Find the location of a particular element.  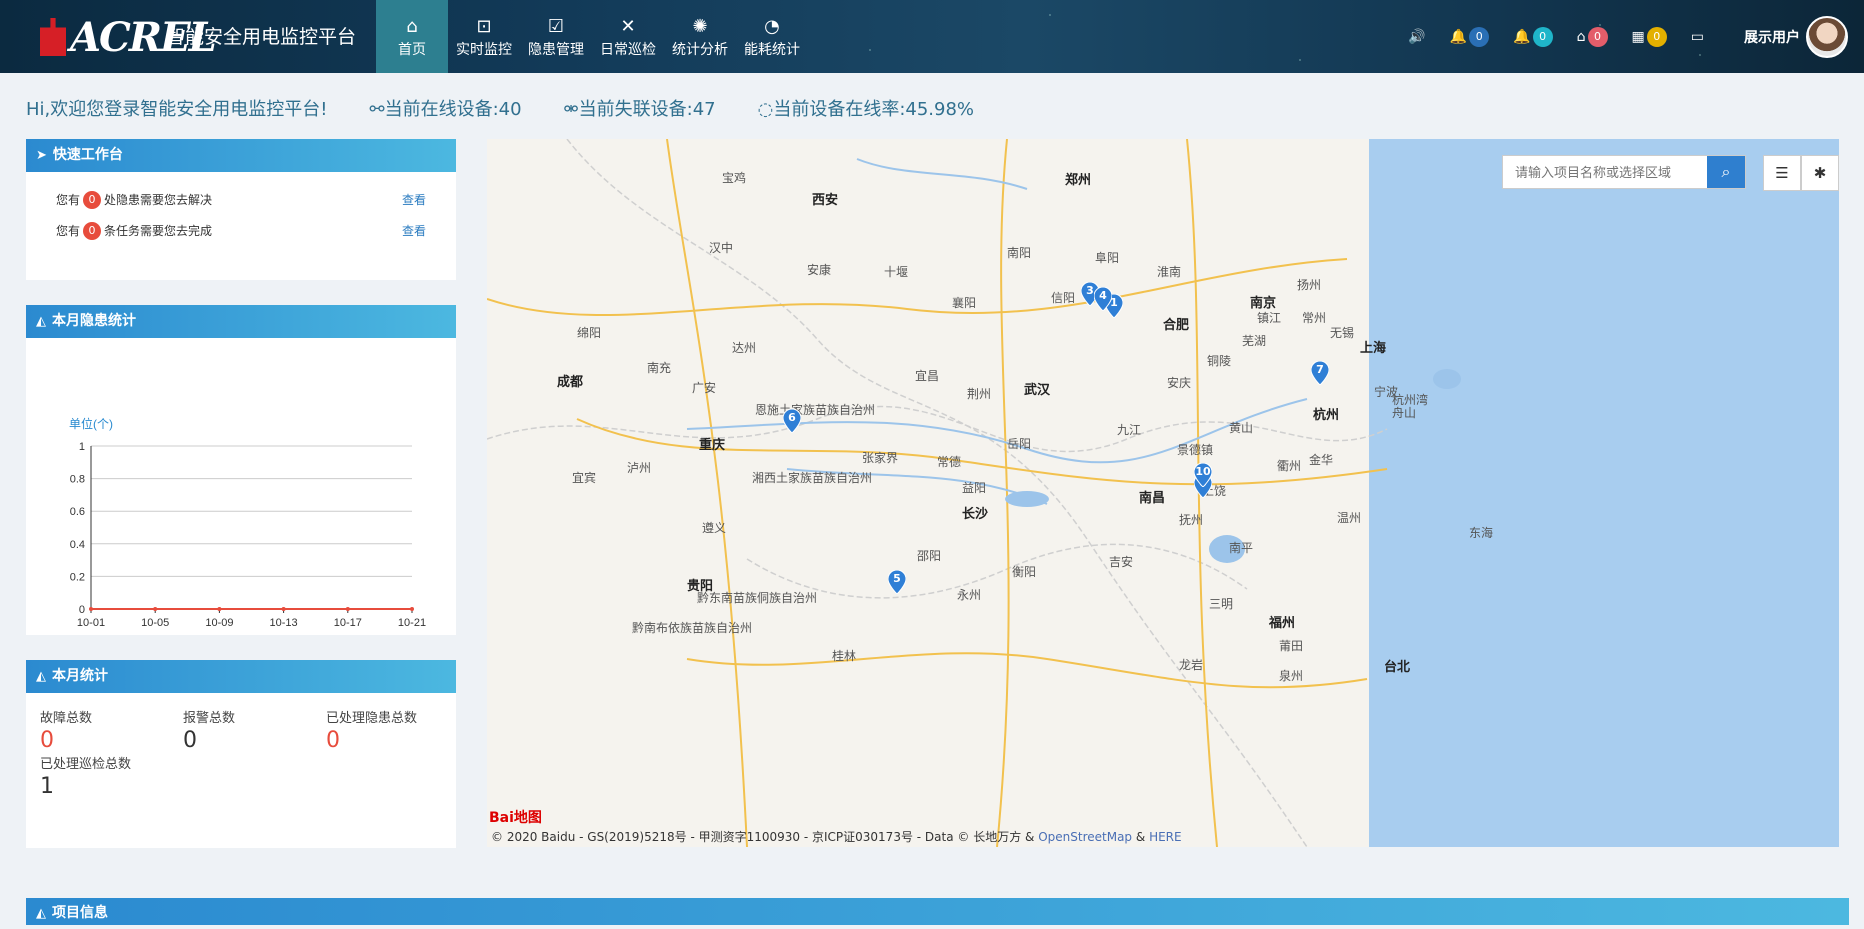

here-link: HERE is located at coordinates (1165, 837).